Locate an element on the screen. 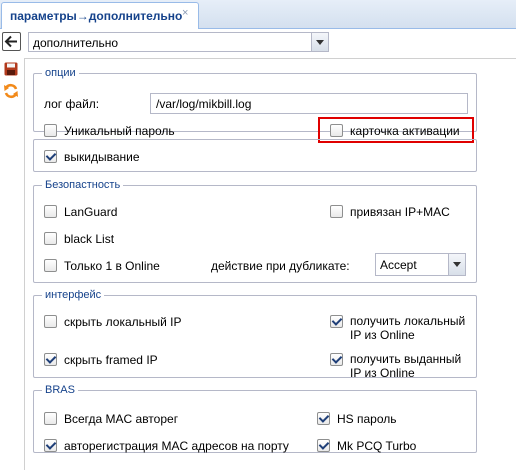 This screenshot has height=470, width=516. hs-password-label: HS пароль is located at coordinates (367, 419).